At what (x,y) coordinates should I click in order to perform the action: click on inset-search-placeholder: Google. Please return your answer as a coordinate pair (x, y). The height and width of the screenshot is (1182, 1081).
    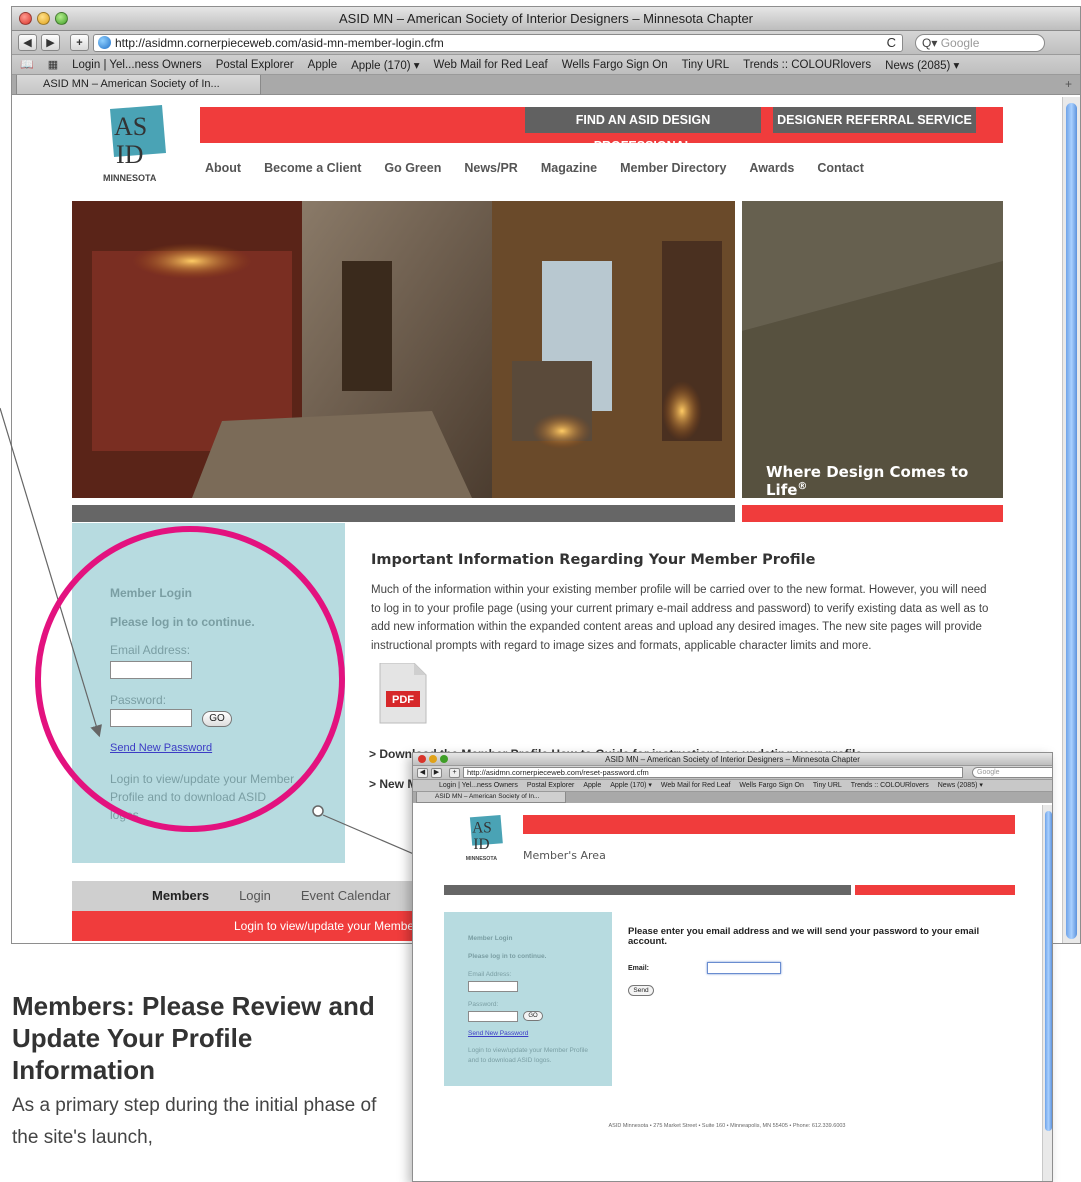
    Looking at the image, I should click on (988, 772).